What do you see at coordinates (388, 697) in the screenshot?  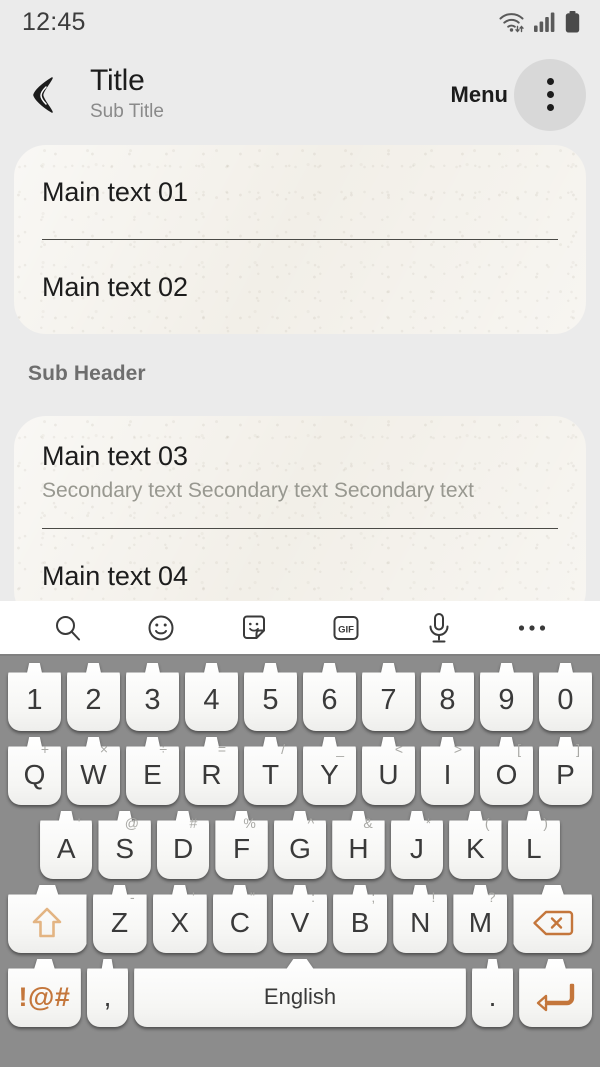 I see `key-7: 7` at bounding box center [388, 697].